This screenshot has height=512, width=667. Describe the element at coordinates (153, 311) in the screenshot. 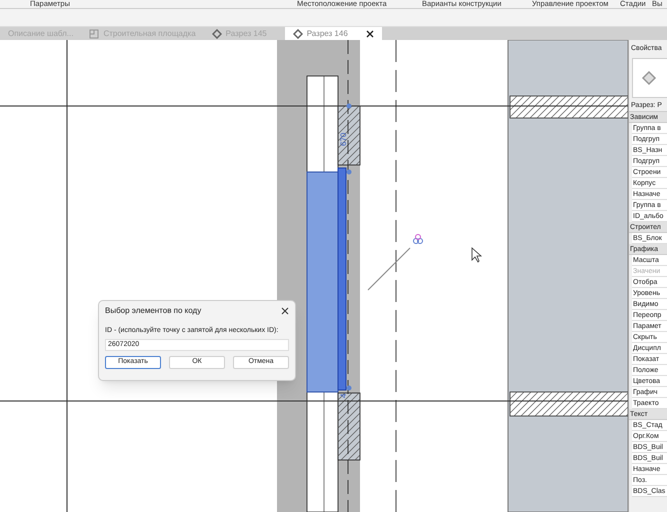

I see `dialog-title: Выбор элементов по коду` at that location.